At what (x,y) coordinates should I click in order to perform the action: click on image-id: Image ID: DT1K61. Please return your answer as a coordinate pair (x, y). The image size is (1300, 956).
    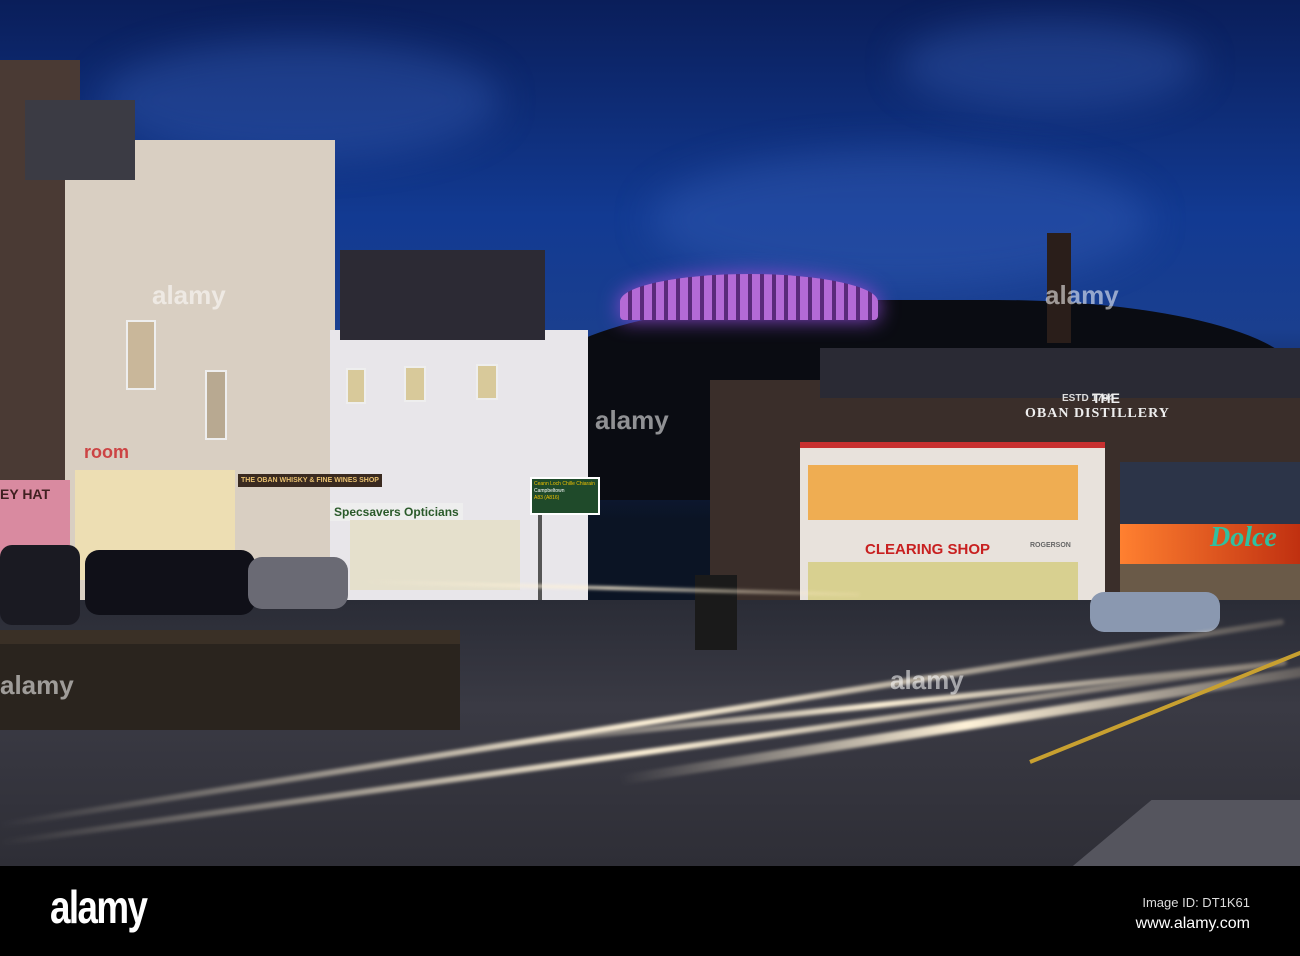
    Looking at the image, I should click on (1196, 902).